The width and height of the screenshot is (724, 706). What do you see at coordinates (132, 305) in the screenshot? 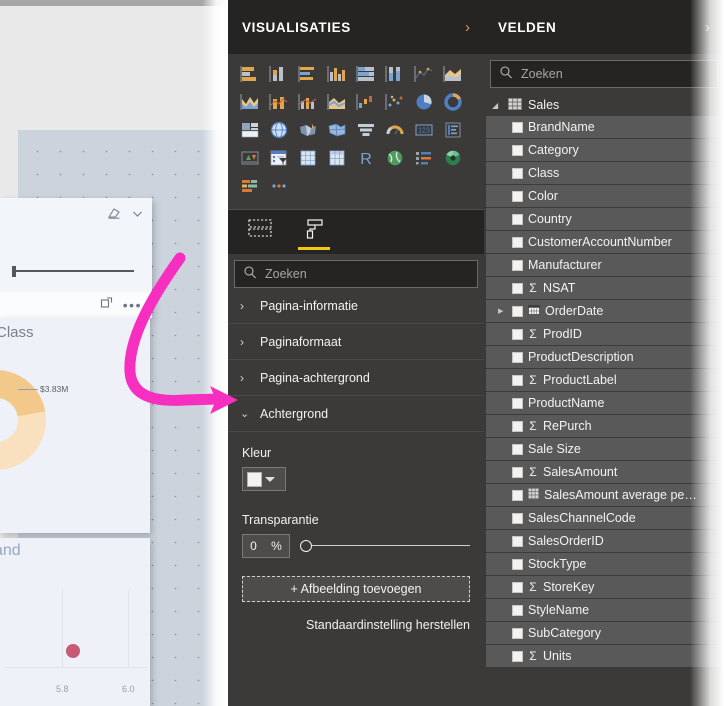
I see `more-options-icon: •••` at bounding box center [132, 305].